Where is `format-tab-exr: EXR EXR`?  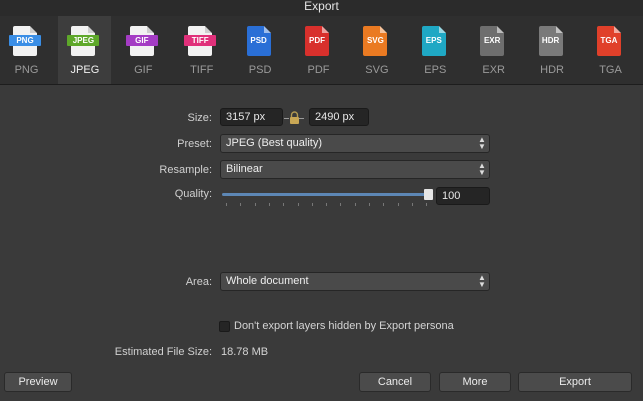 format-tab-exr: EXR EXR is located at coordinates (493, 50).